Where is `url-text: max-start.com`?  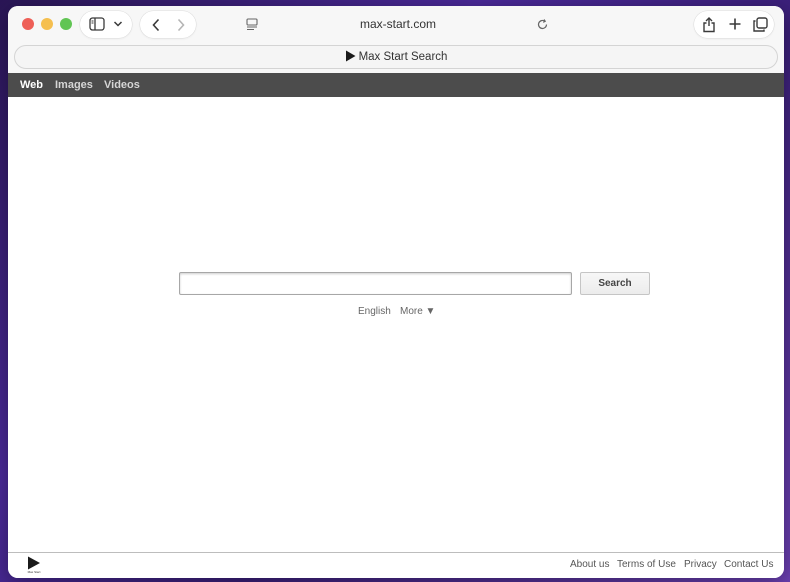
url-text: max-start.com is located at coordinates (397, 24).